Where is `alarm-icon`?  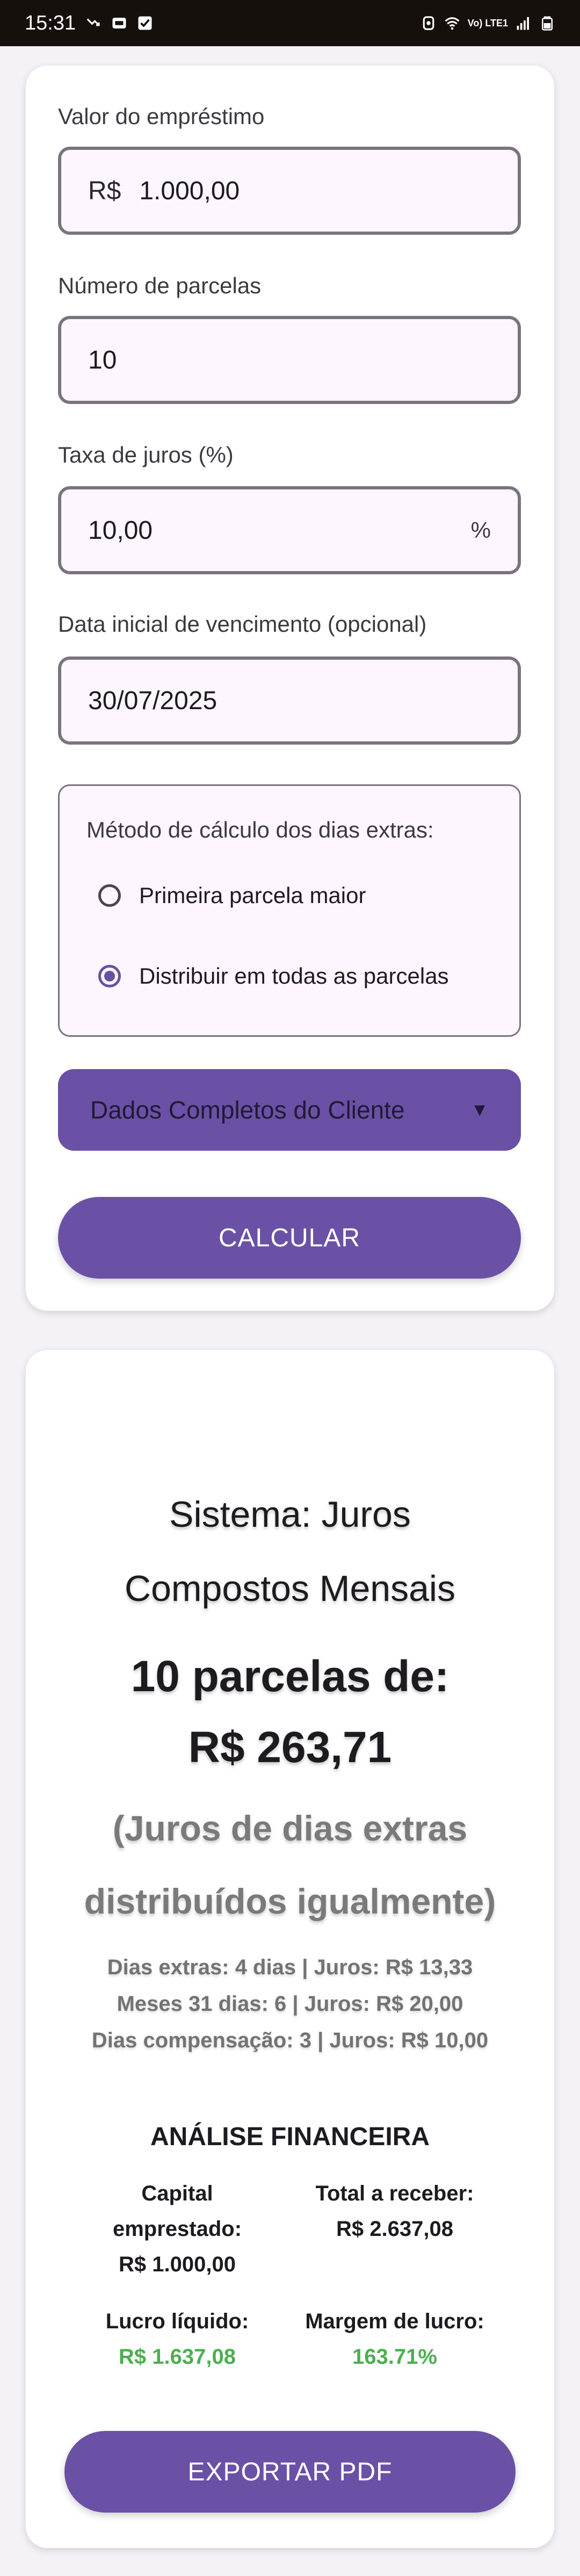 alarm-icon is located at coordinates (429, 23).